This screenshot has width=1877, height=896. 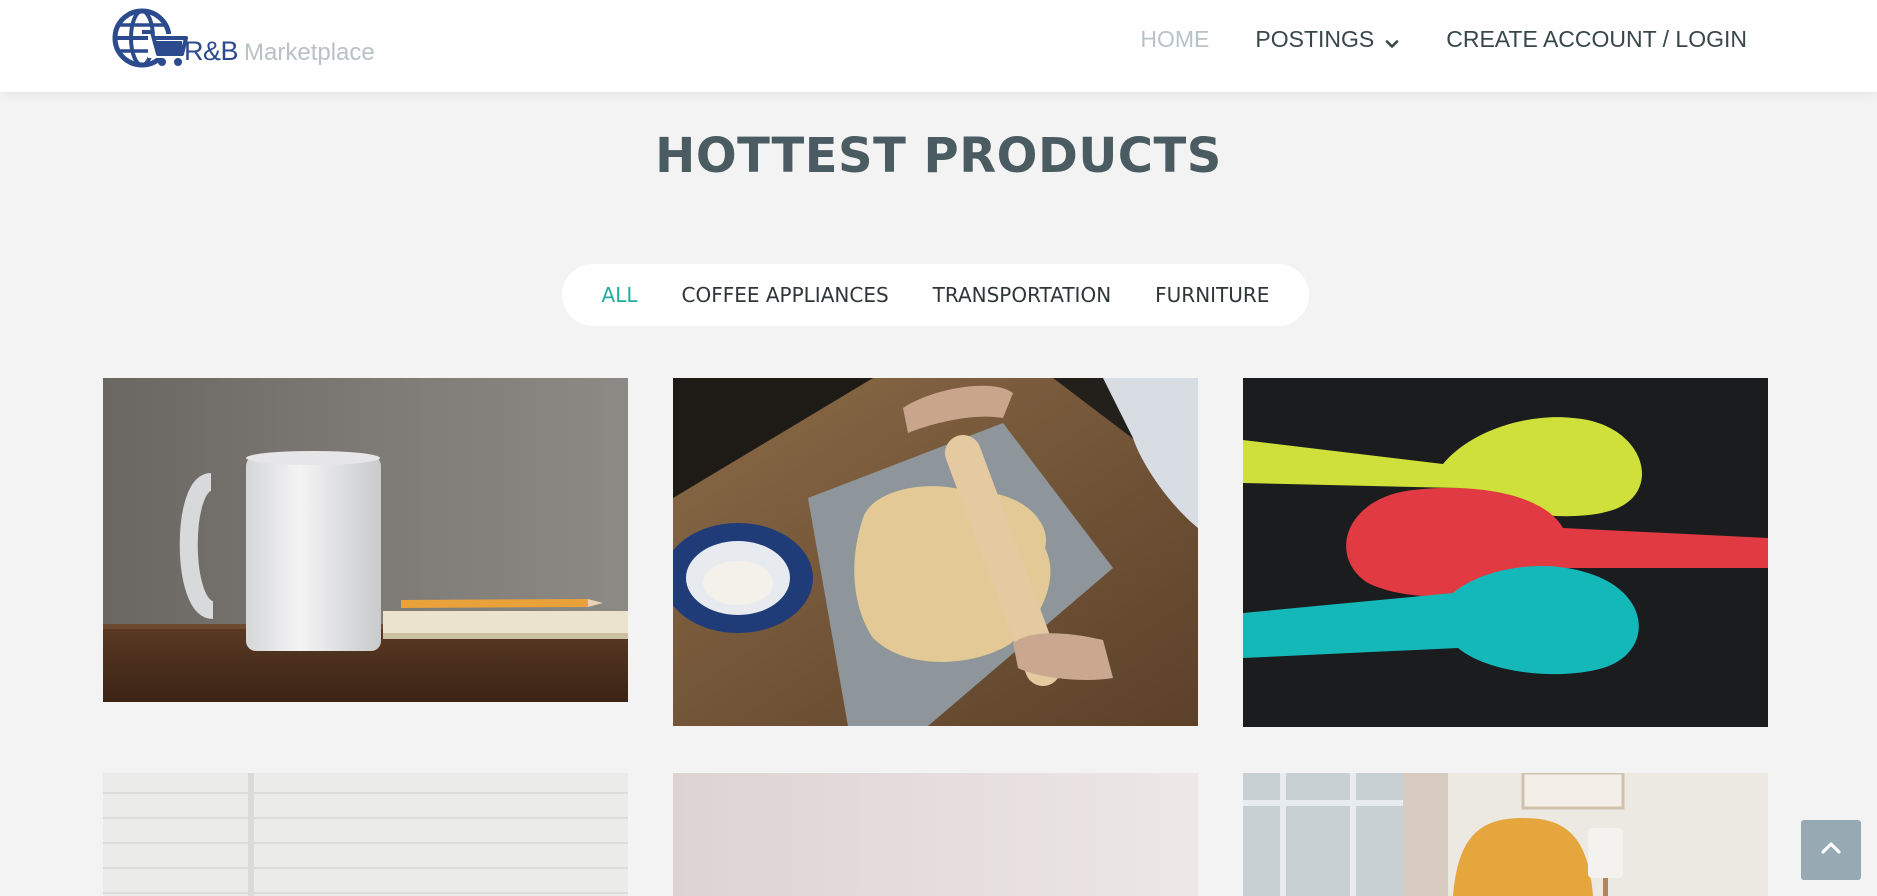 I want to click on chevron-up-icon, so click(x=1831, y=850).